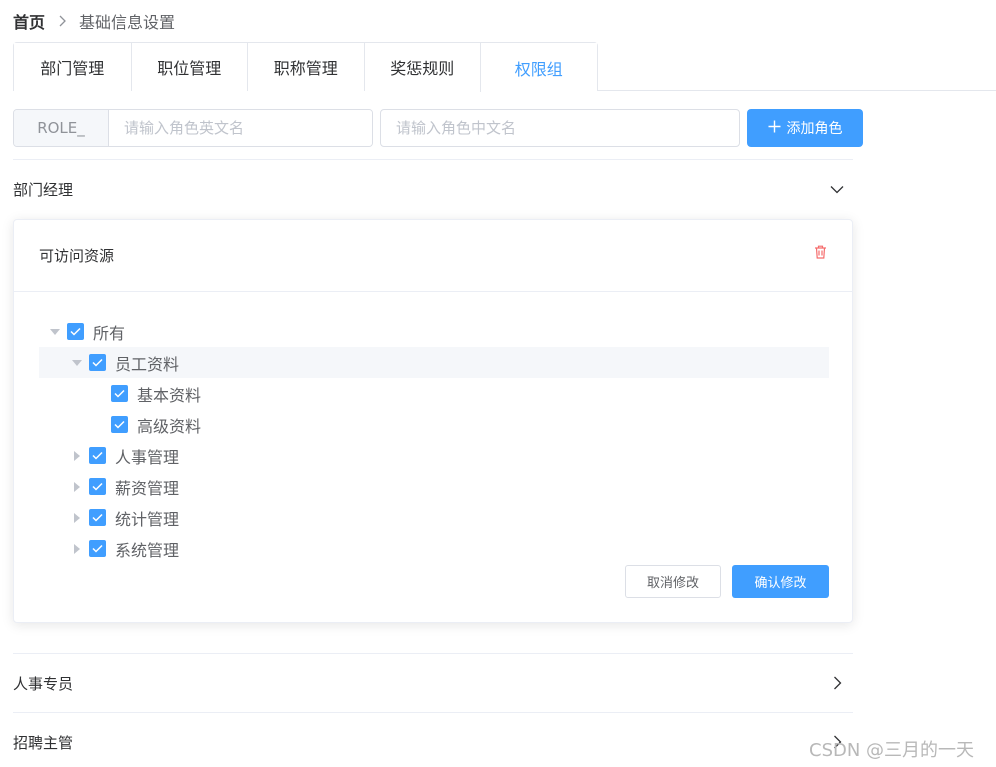  Describe the element at coordinates (127, 22) in the screenshot. I see `breadcrumb-current: 基础信息设置` at that location.